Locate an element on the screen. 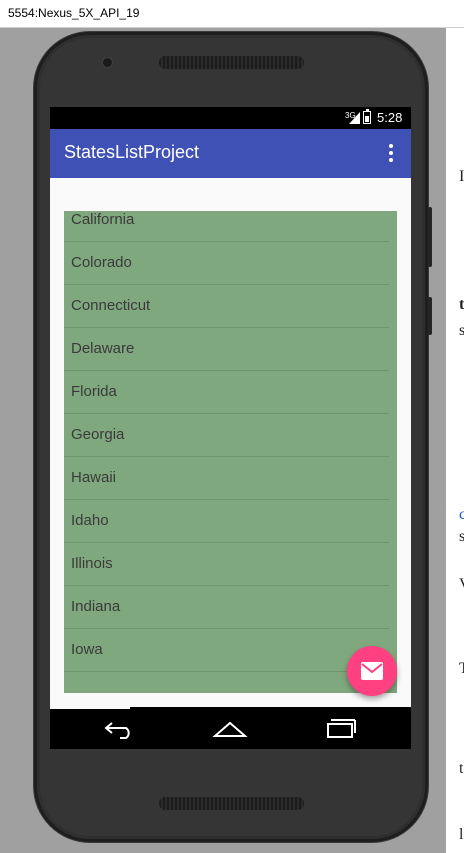  list-item-label: Georgia is located at coordinates (98, 434).